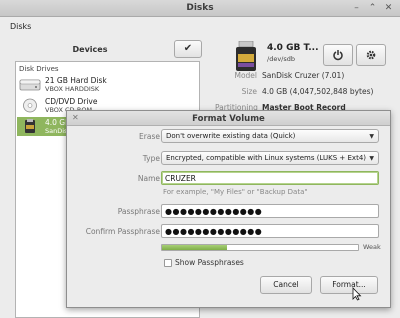 Image resolution: width=400 pixels, height=318 pixels. I want to click on show-passphrases-checkbox, so click(168, 263).